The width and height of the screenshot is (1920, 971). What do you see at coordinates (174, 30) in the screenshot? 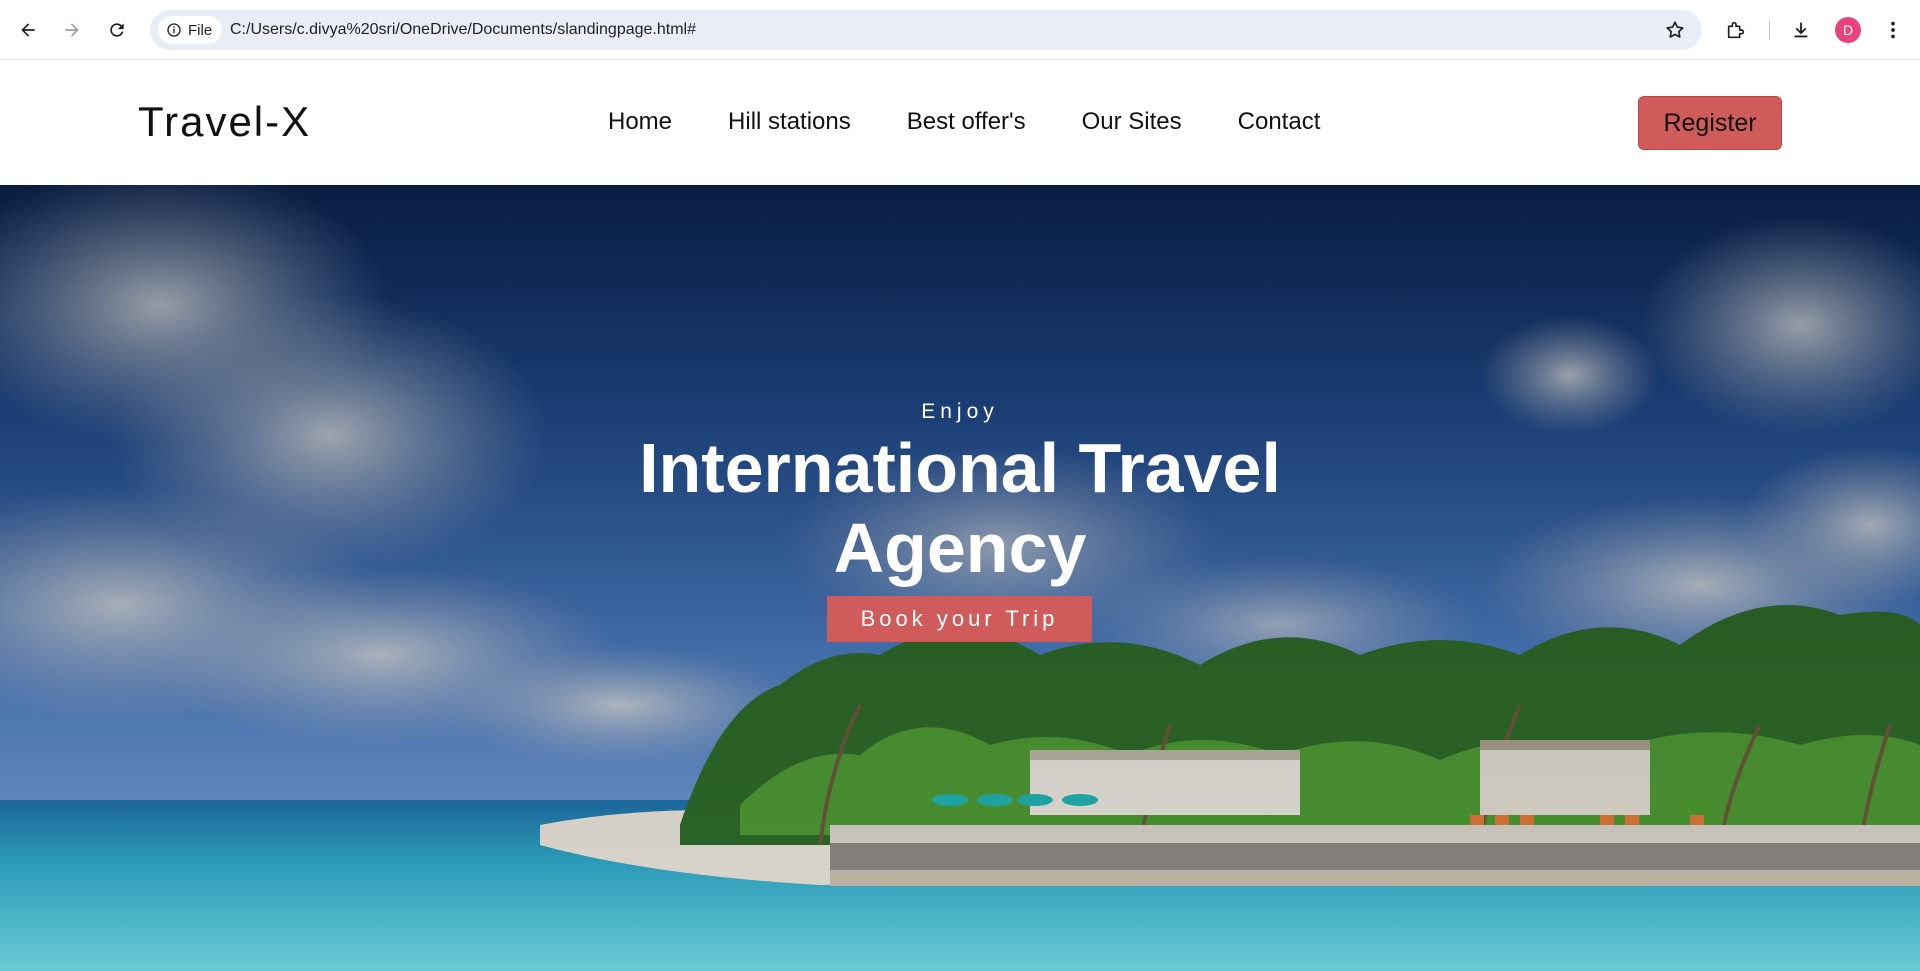
I see `info-icon` at bounding box center [174, 30].